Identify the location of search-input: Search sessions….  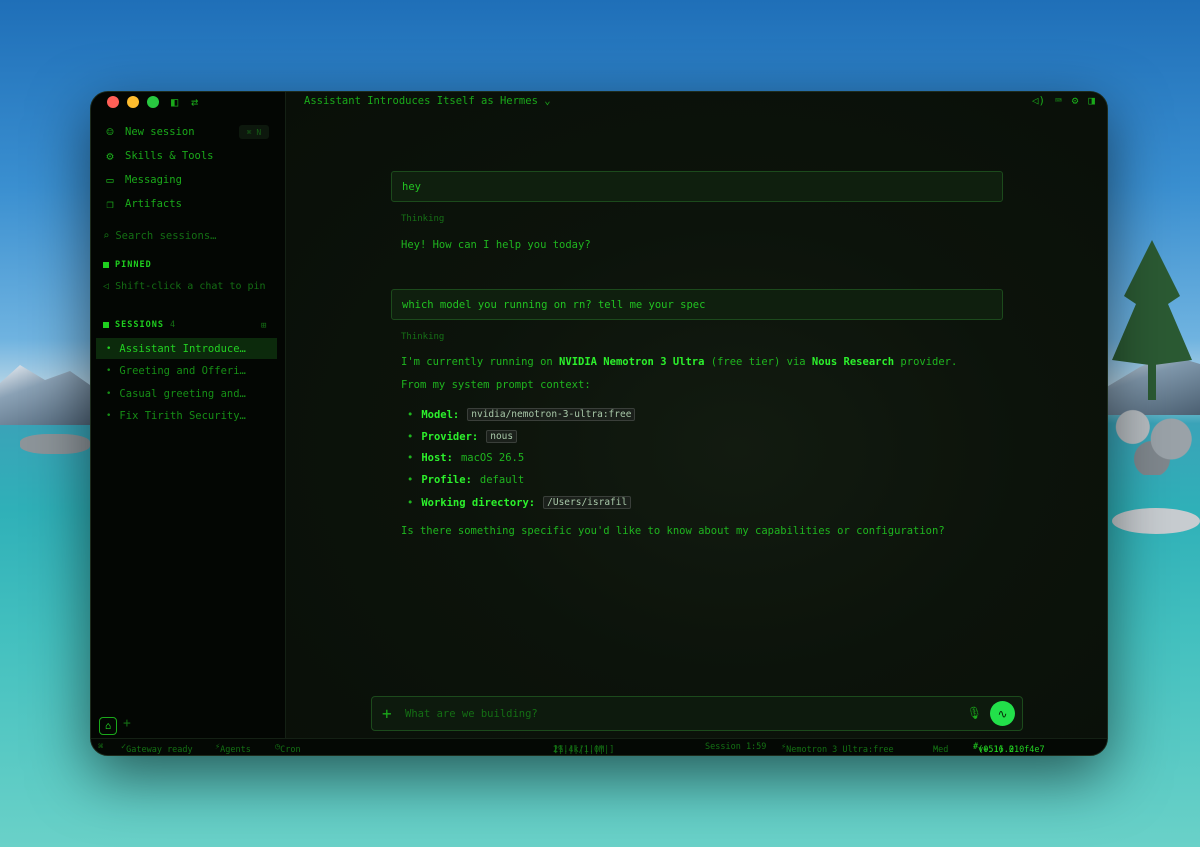
(165, 236).